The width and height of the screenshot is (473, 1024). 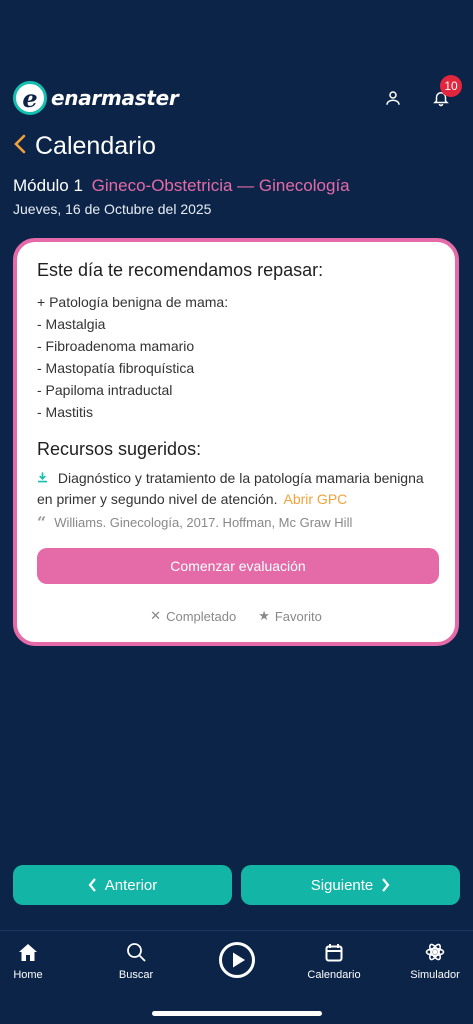 I want to click on play-icon, so click(x=237, y=960).